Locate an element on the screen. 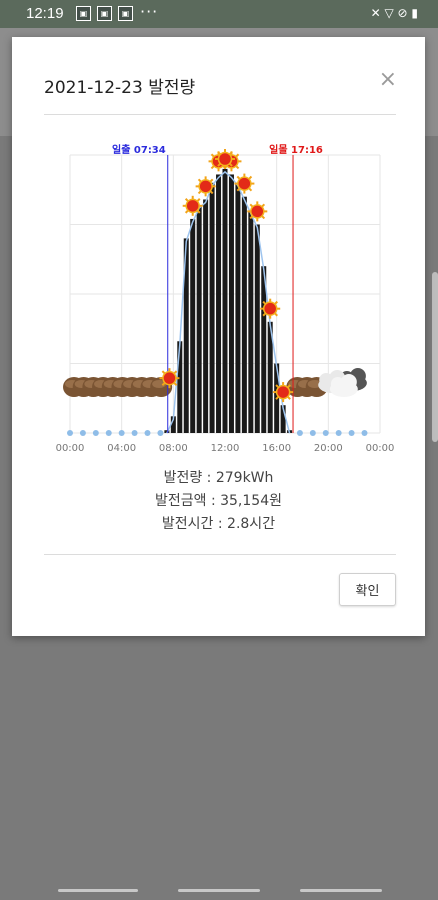 The image size is (438, 900). chart-bars is located at coordinates (228, 300).